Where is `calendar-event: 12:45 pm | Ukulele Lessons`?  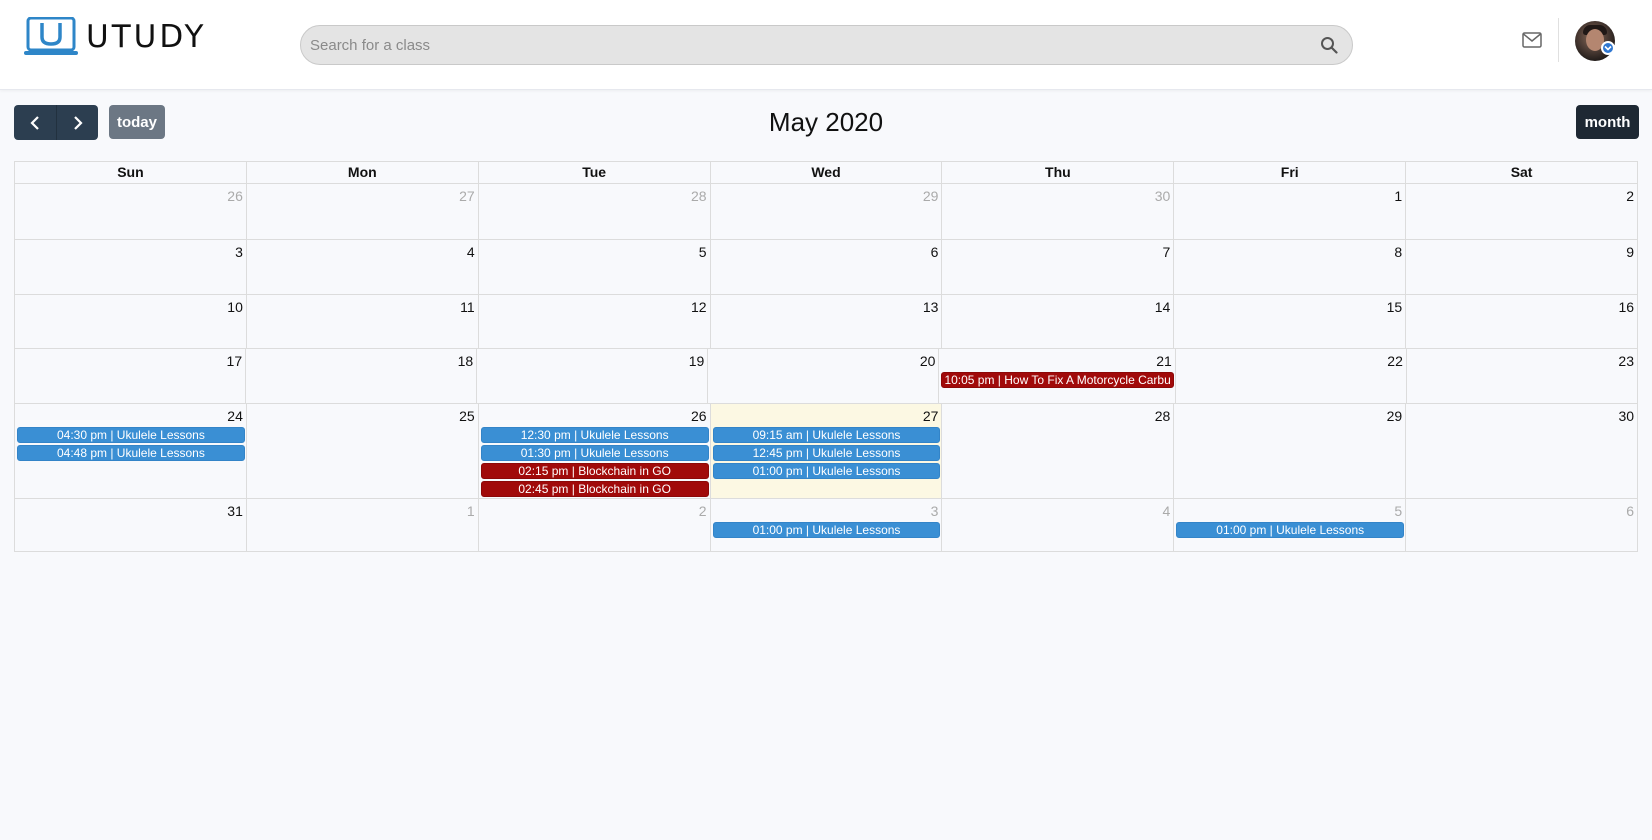
calendar-event: 12:45 pm | Ukulele Lessons is located at coordinates (826, 453).